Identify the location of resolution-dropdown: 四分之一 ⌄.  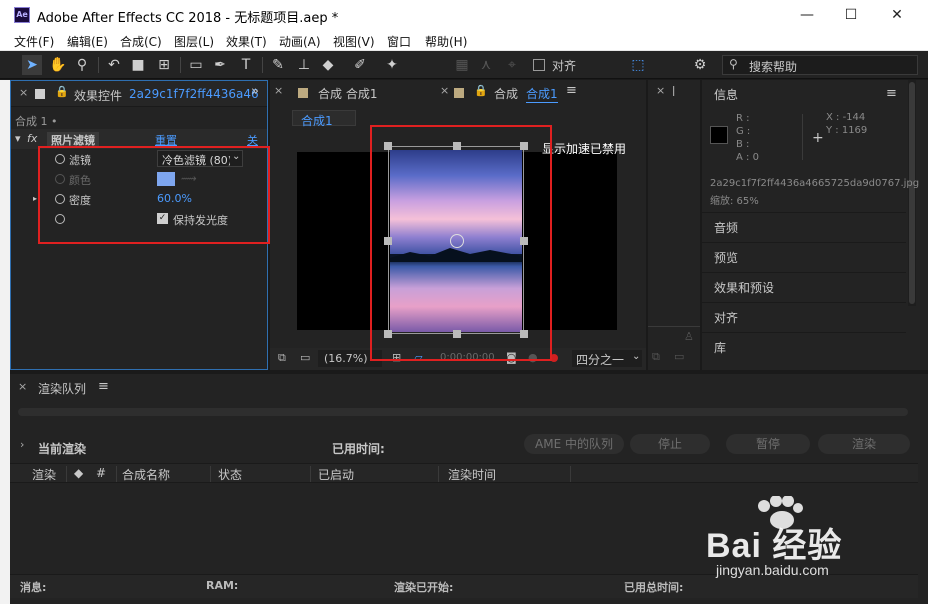
(607, 358).